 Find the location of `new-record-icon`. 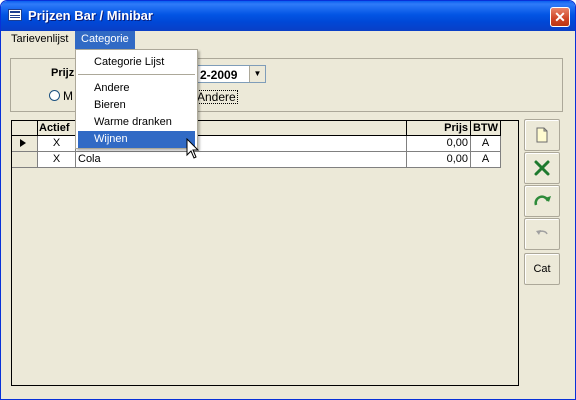

new-record-icon is located at coordinates (542, 135).